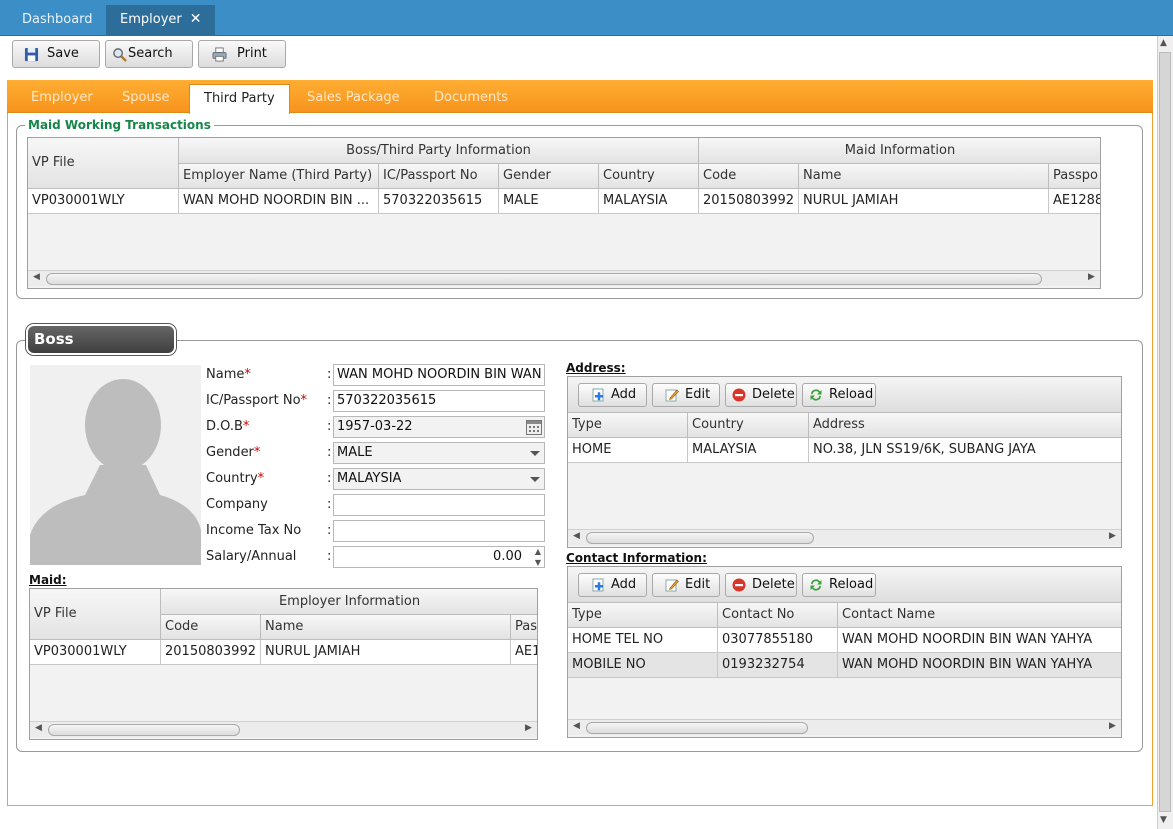 This screenshot has height=829, width=1173. Describe the element at coordinates (686, 395) in the screenshot. I see `edit-address-button: Edit` at that location.